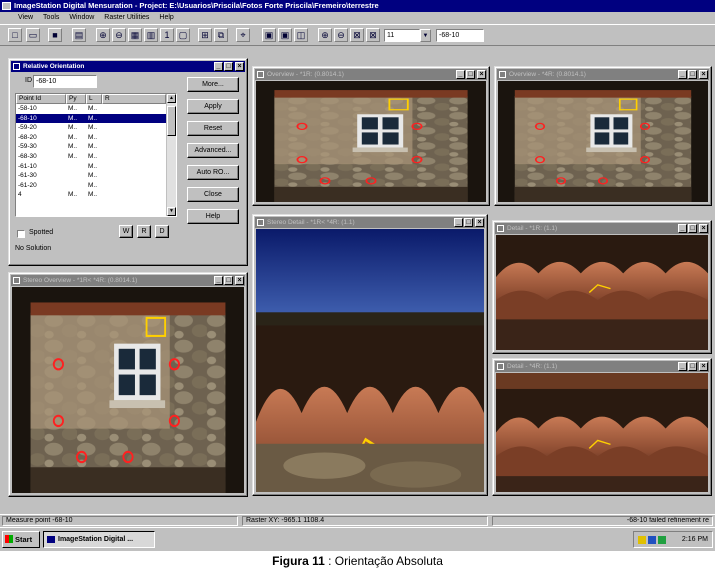 The image size is (715, 571). What do you see at coordinates (94, 99) in the screenshot?
I see `col-l: L` at bounding box center [94, 99].